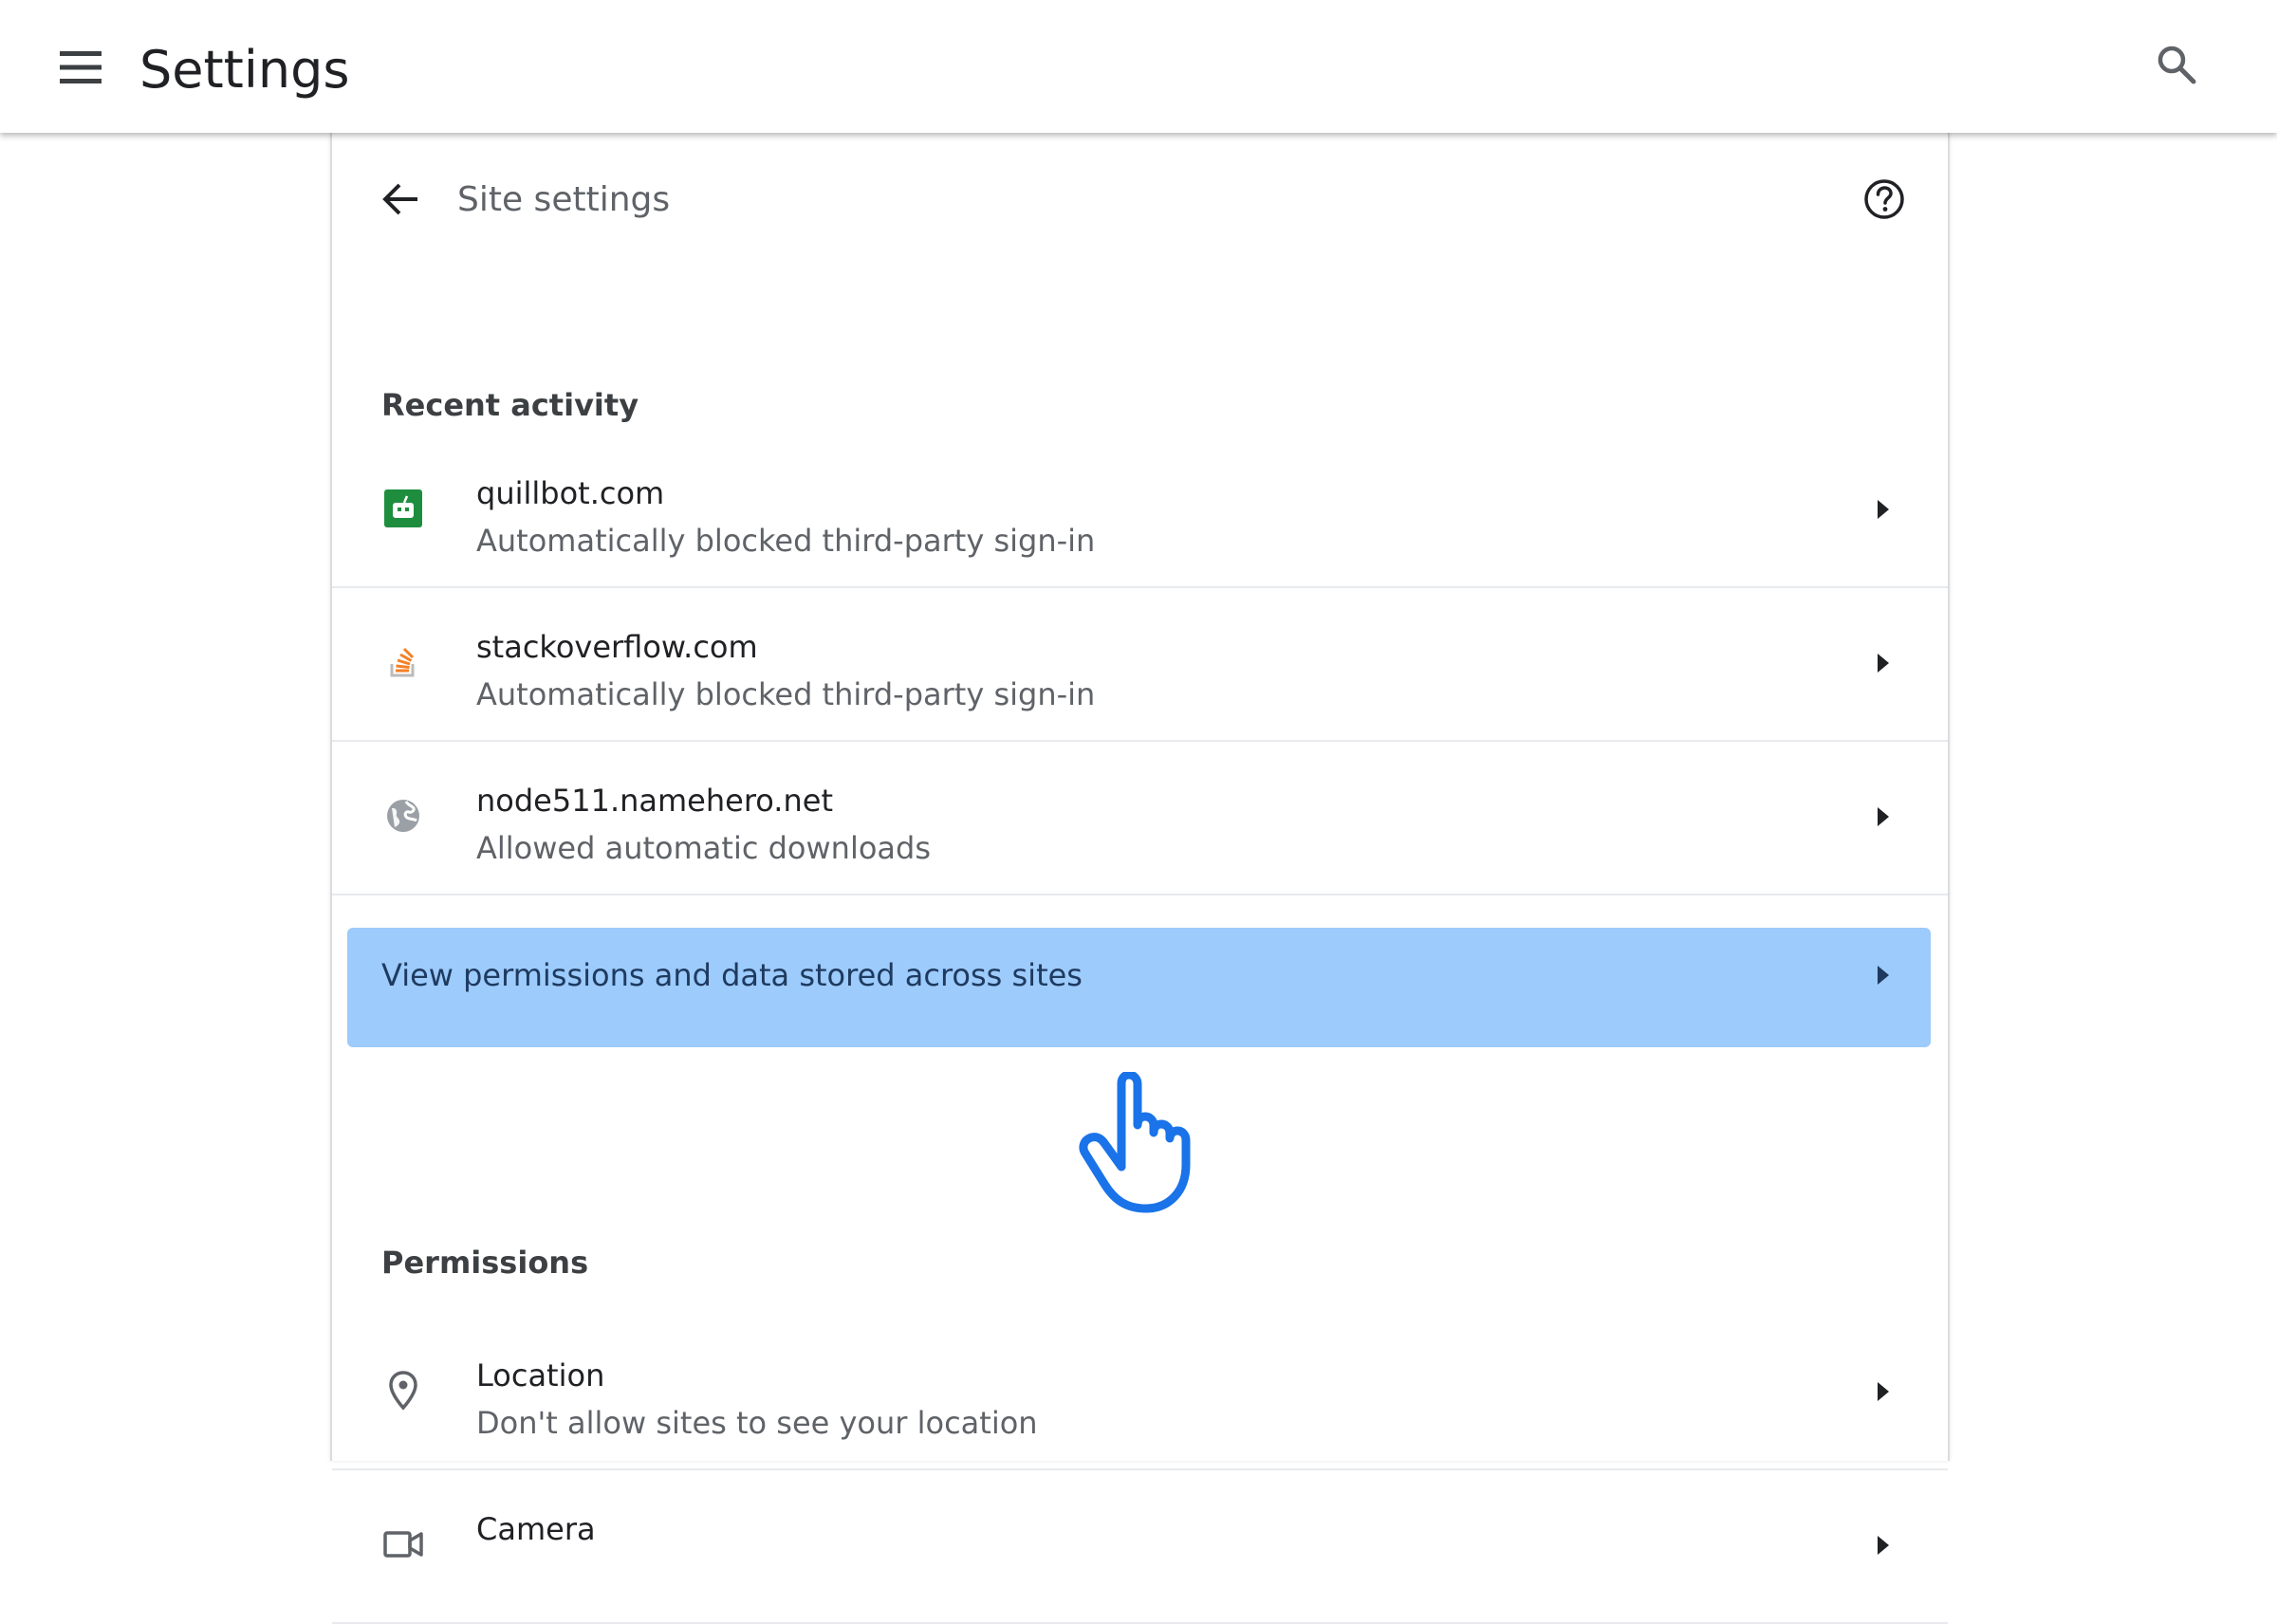  What do you see at coordinates (1140, 200) in the screenshot?
I see `card-header: Site settings` at bounding box center [1140, 200].